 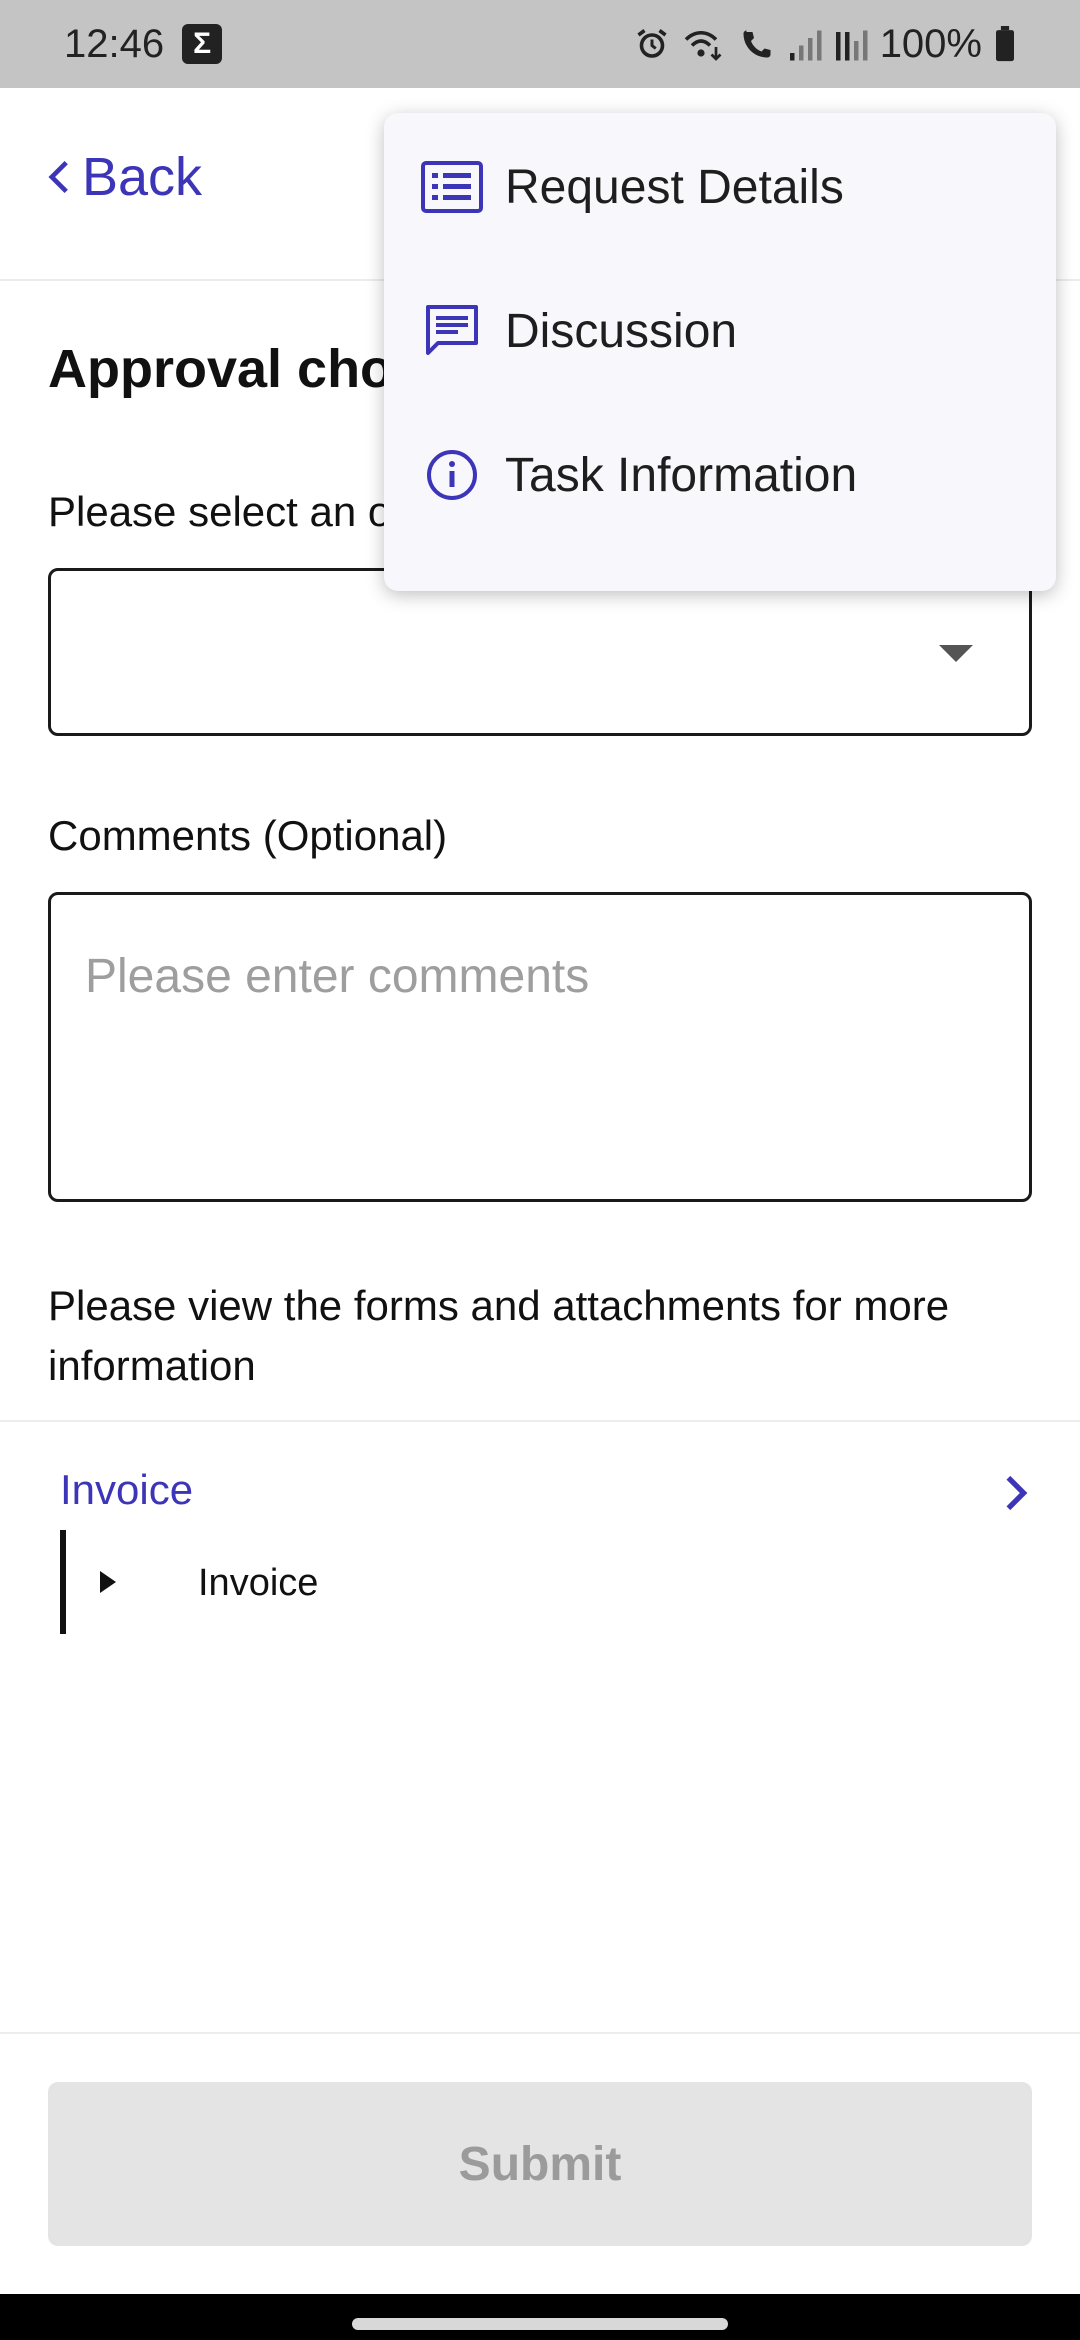 What do you see at coordinates (540, 652) in the screenshot?
I see `approval-option-select` at bounding box center [540, 652].